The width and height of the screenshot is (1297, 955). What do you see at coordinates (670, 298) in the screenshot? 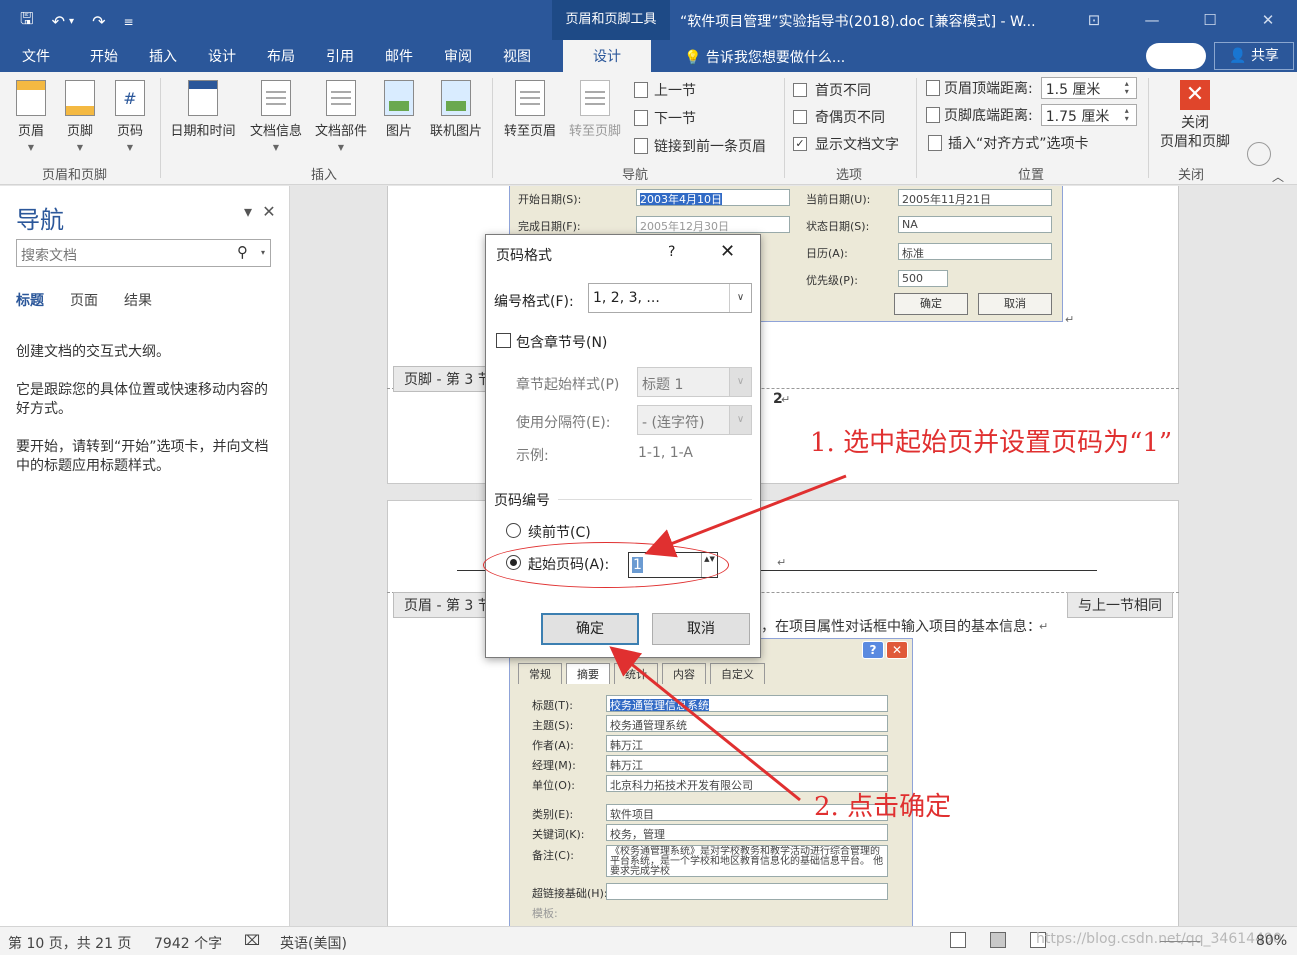
I see `number-format-select: 1, 2, 3, ... ∨` at bounding box center [670, 298].